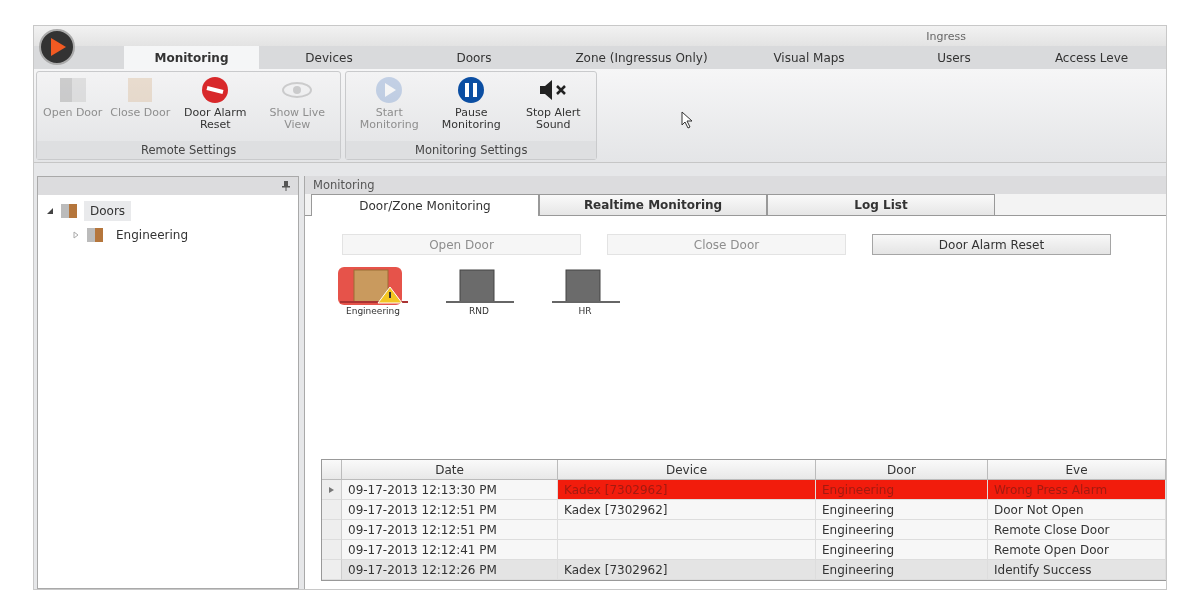 The image size is (1197, 609). Describe the element at coordinates (1077, 490) in the screenshot. I see `table-cell: Wrong Press Alarm` at that location.